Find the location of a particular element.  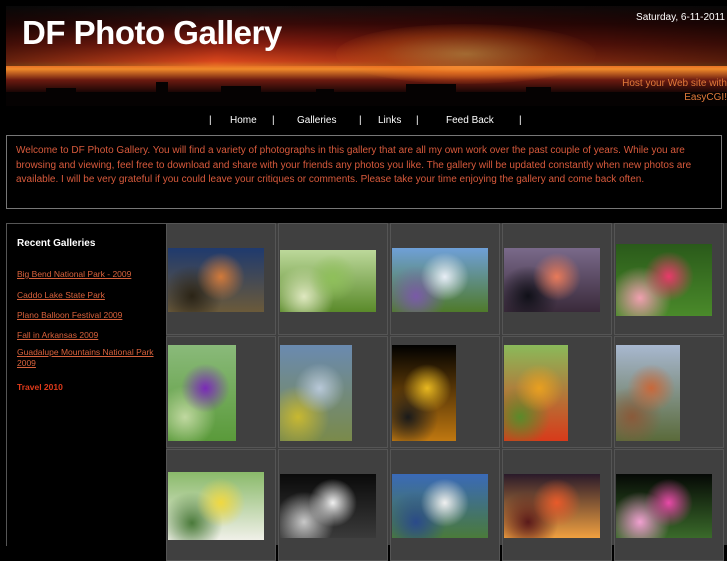

sunset-grassland-thumb is located at coordinates (216, 280).